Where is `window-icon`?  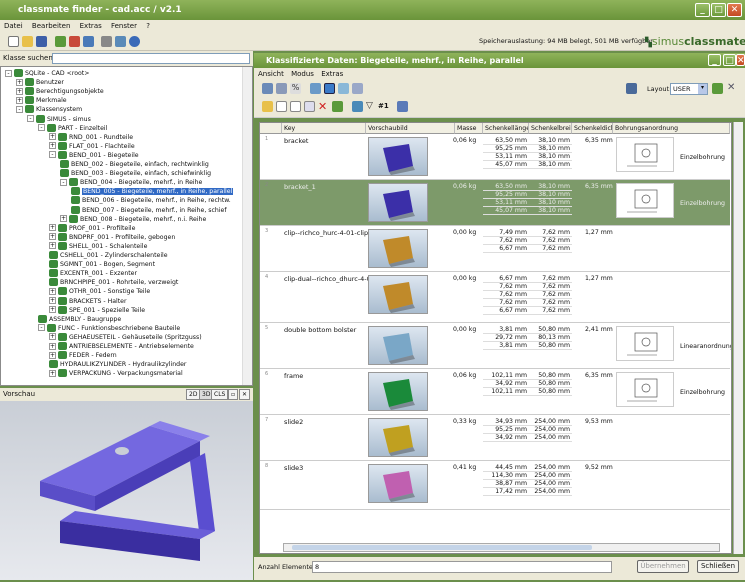
window-icon is located at coordinates (120, 41).